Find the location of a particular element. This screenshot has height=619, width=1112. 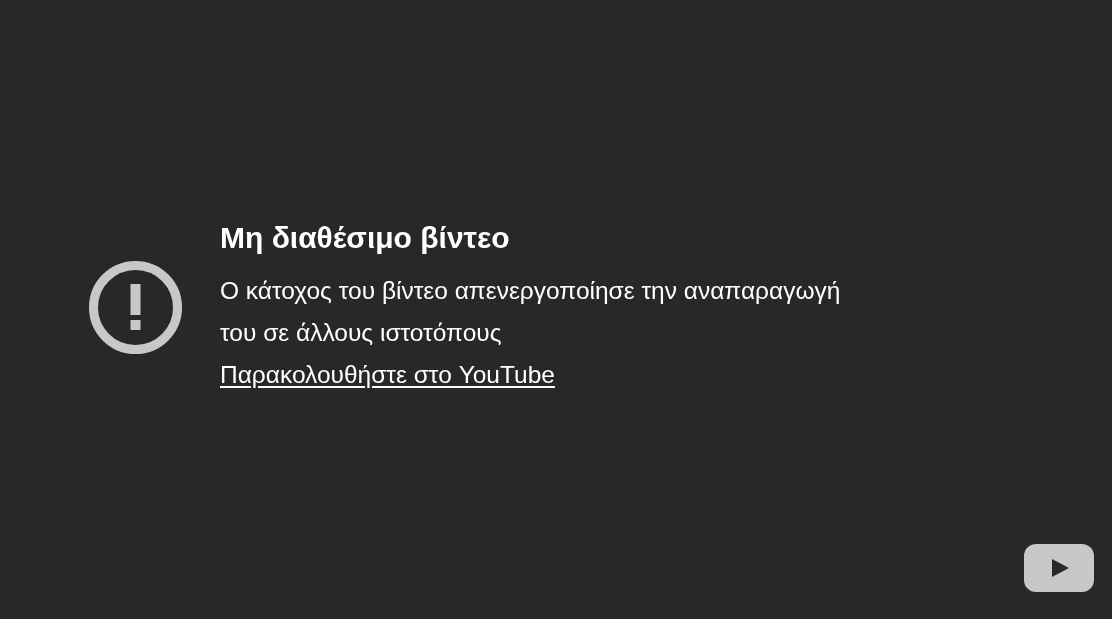

play-logo is located at coordinates (1059, 568).